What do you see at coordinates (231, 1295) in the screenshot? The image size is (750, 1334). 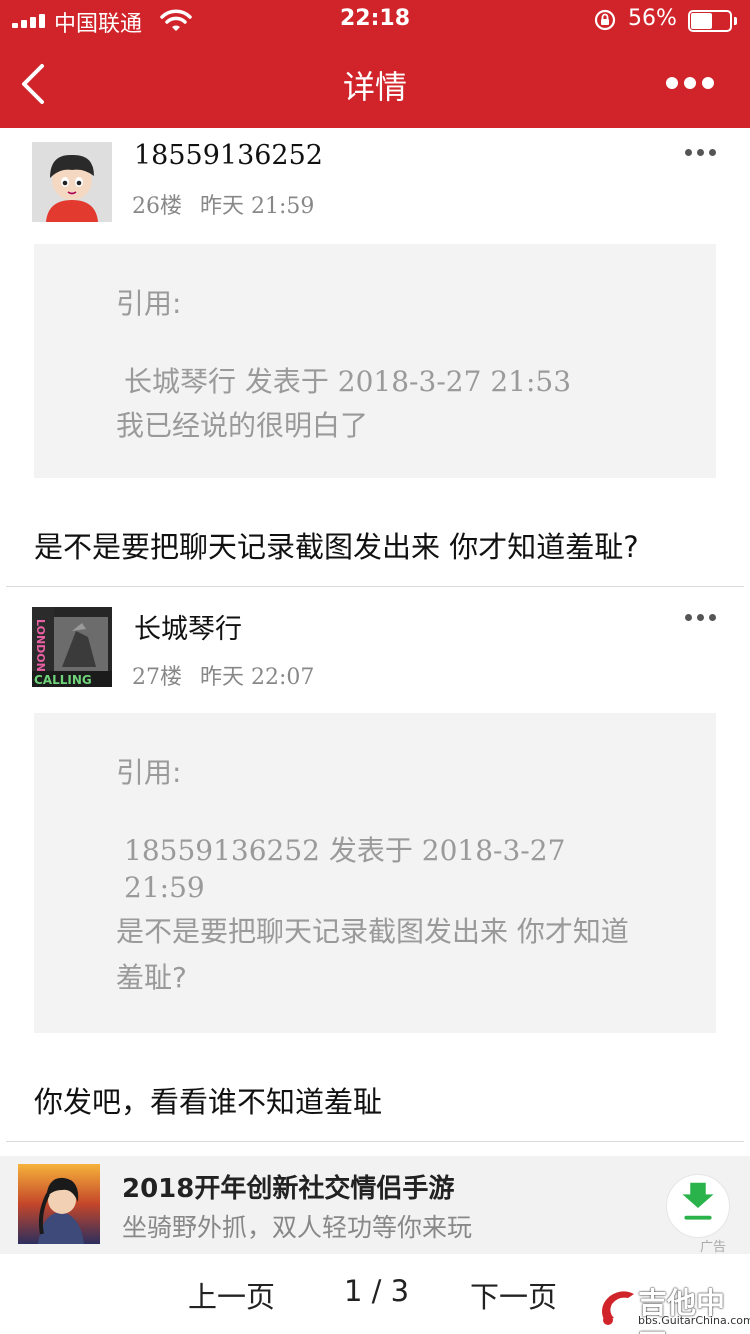 I see `prev-page-button: 上一页` at bounding box center [231, 1295].